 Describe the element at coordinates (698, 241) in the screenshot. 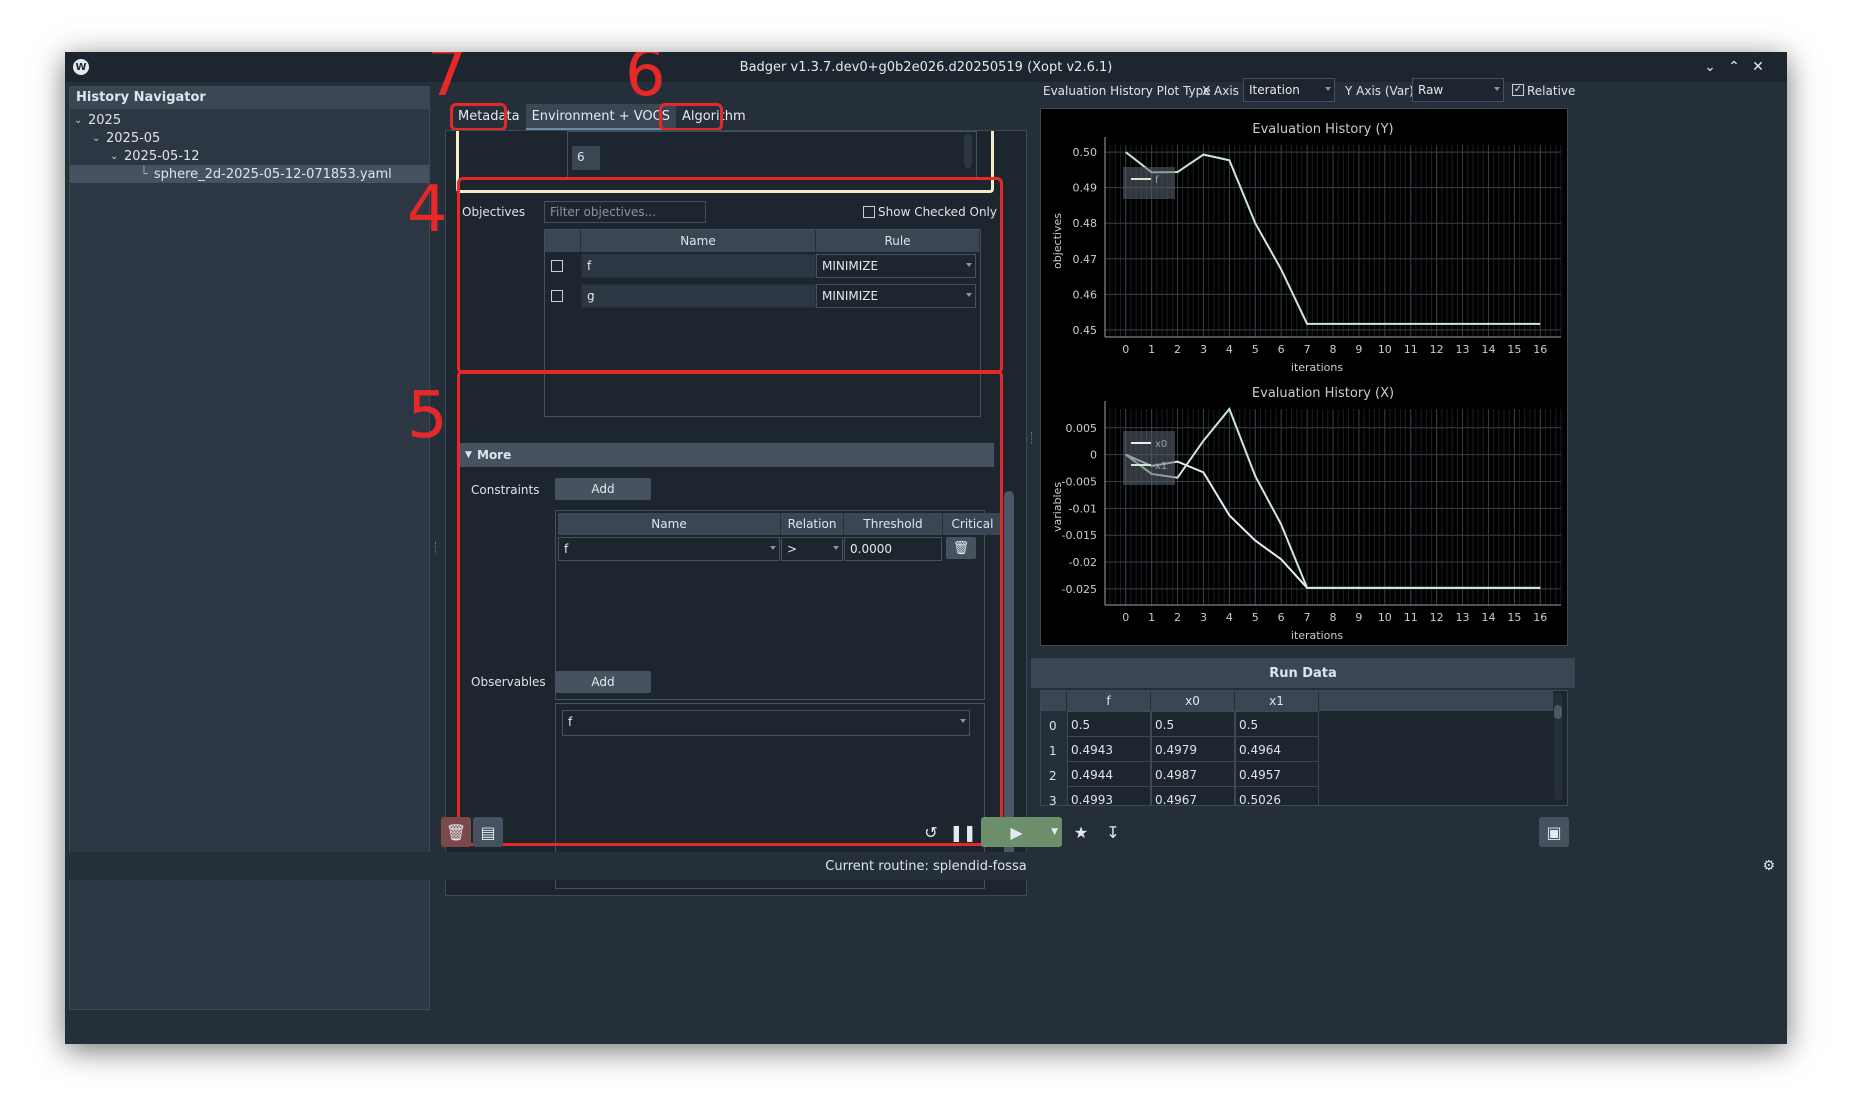

I see `objectives-column-name: Name` at that location.